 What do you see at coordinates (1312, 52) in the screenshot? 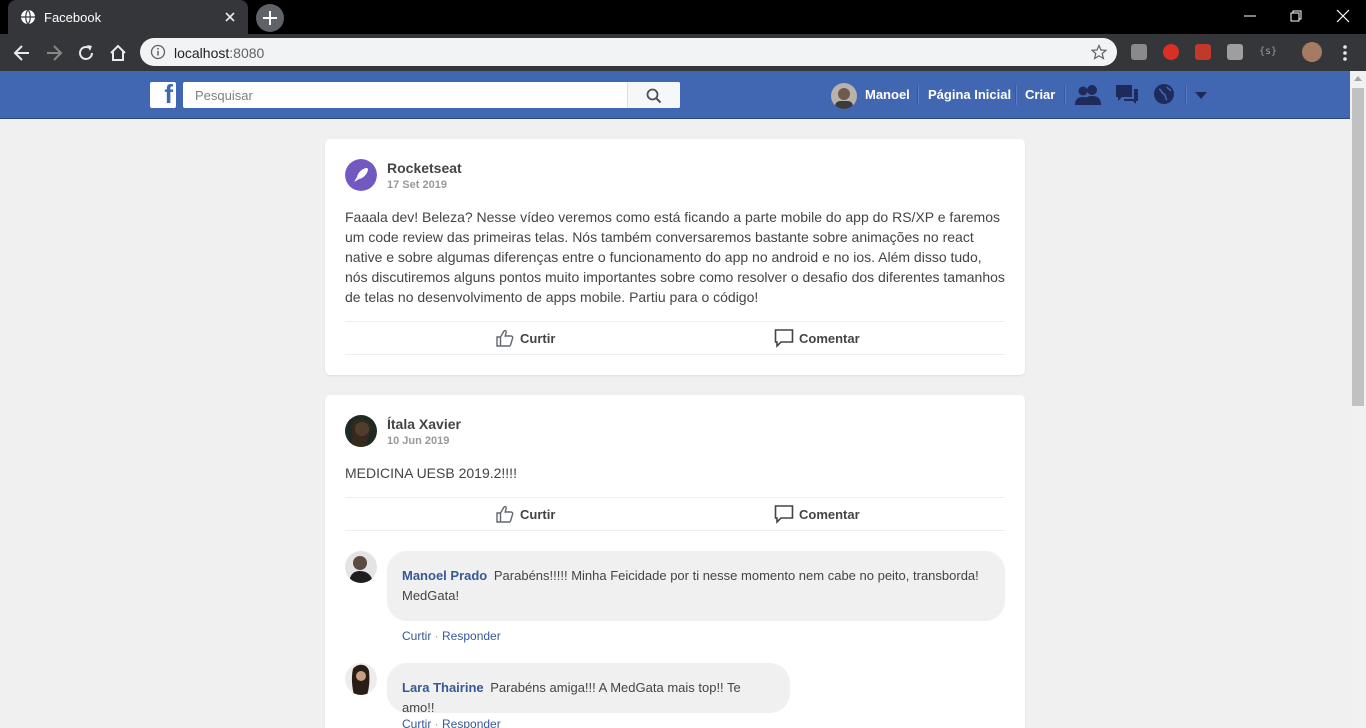
I see `profile-avatar-icon` at bounding box center [1312, 52].